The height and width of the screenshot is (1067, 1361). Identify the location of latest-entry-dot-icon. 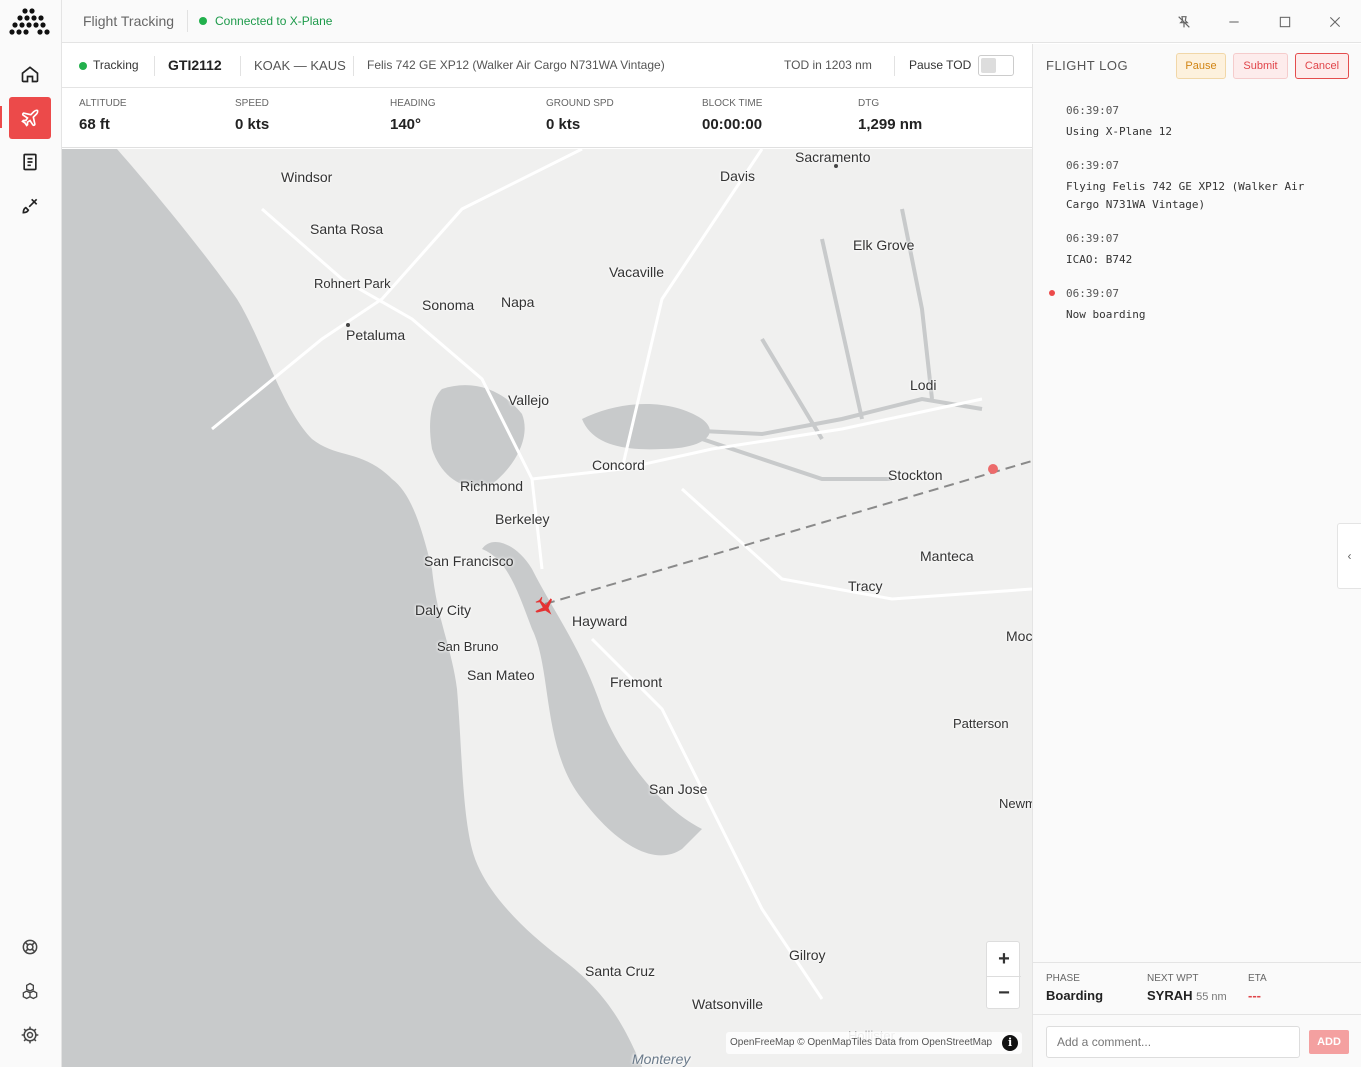
(1052, 293).